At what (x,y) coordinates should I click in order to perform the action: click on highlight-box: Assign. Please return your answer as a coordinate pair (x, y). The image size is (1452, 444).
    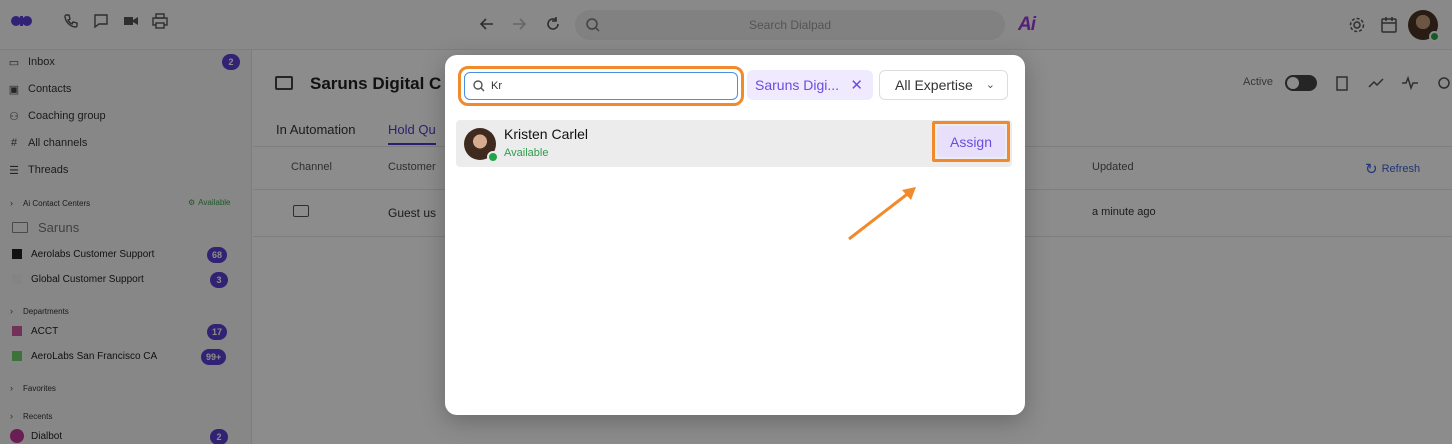
    Looking at the image, I should click on (971, 141).